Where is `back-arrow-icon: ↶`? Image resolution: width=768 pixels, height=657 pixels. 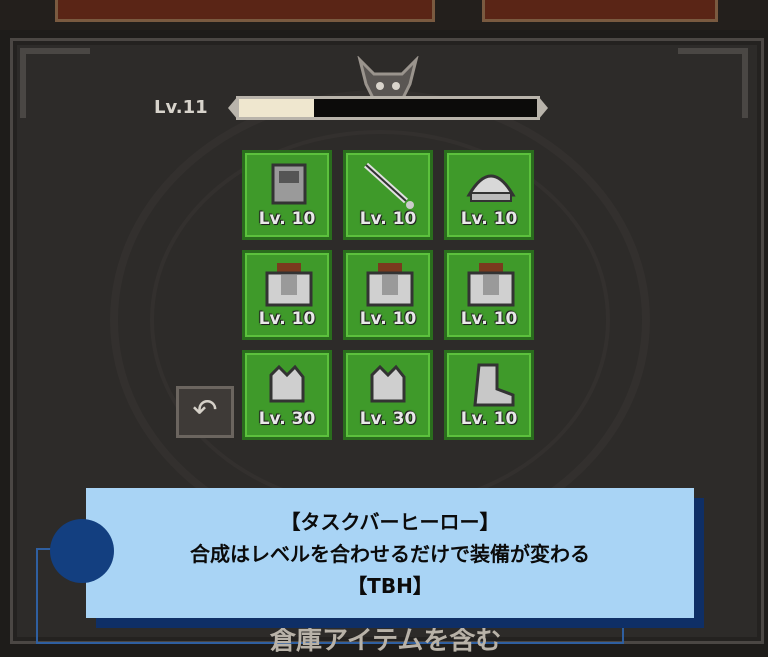
back-arrow-icon: ↶ is located at coordinates (205, 410).